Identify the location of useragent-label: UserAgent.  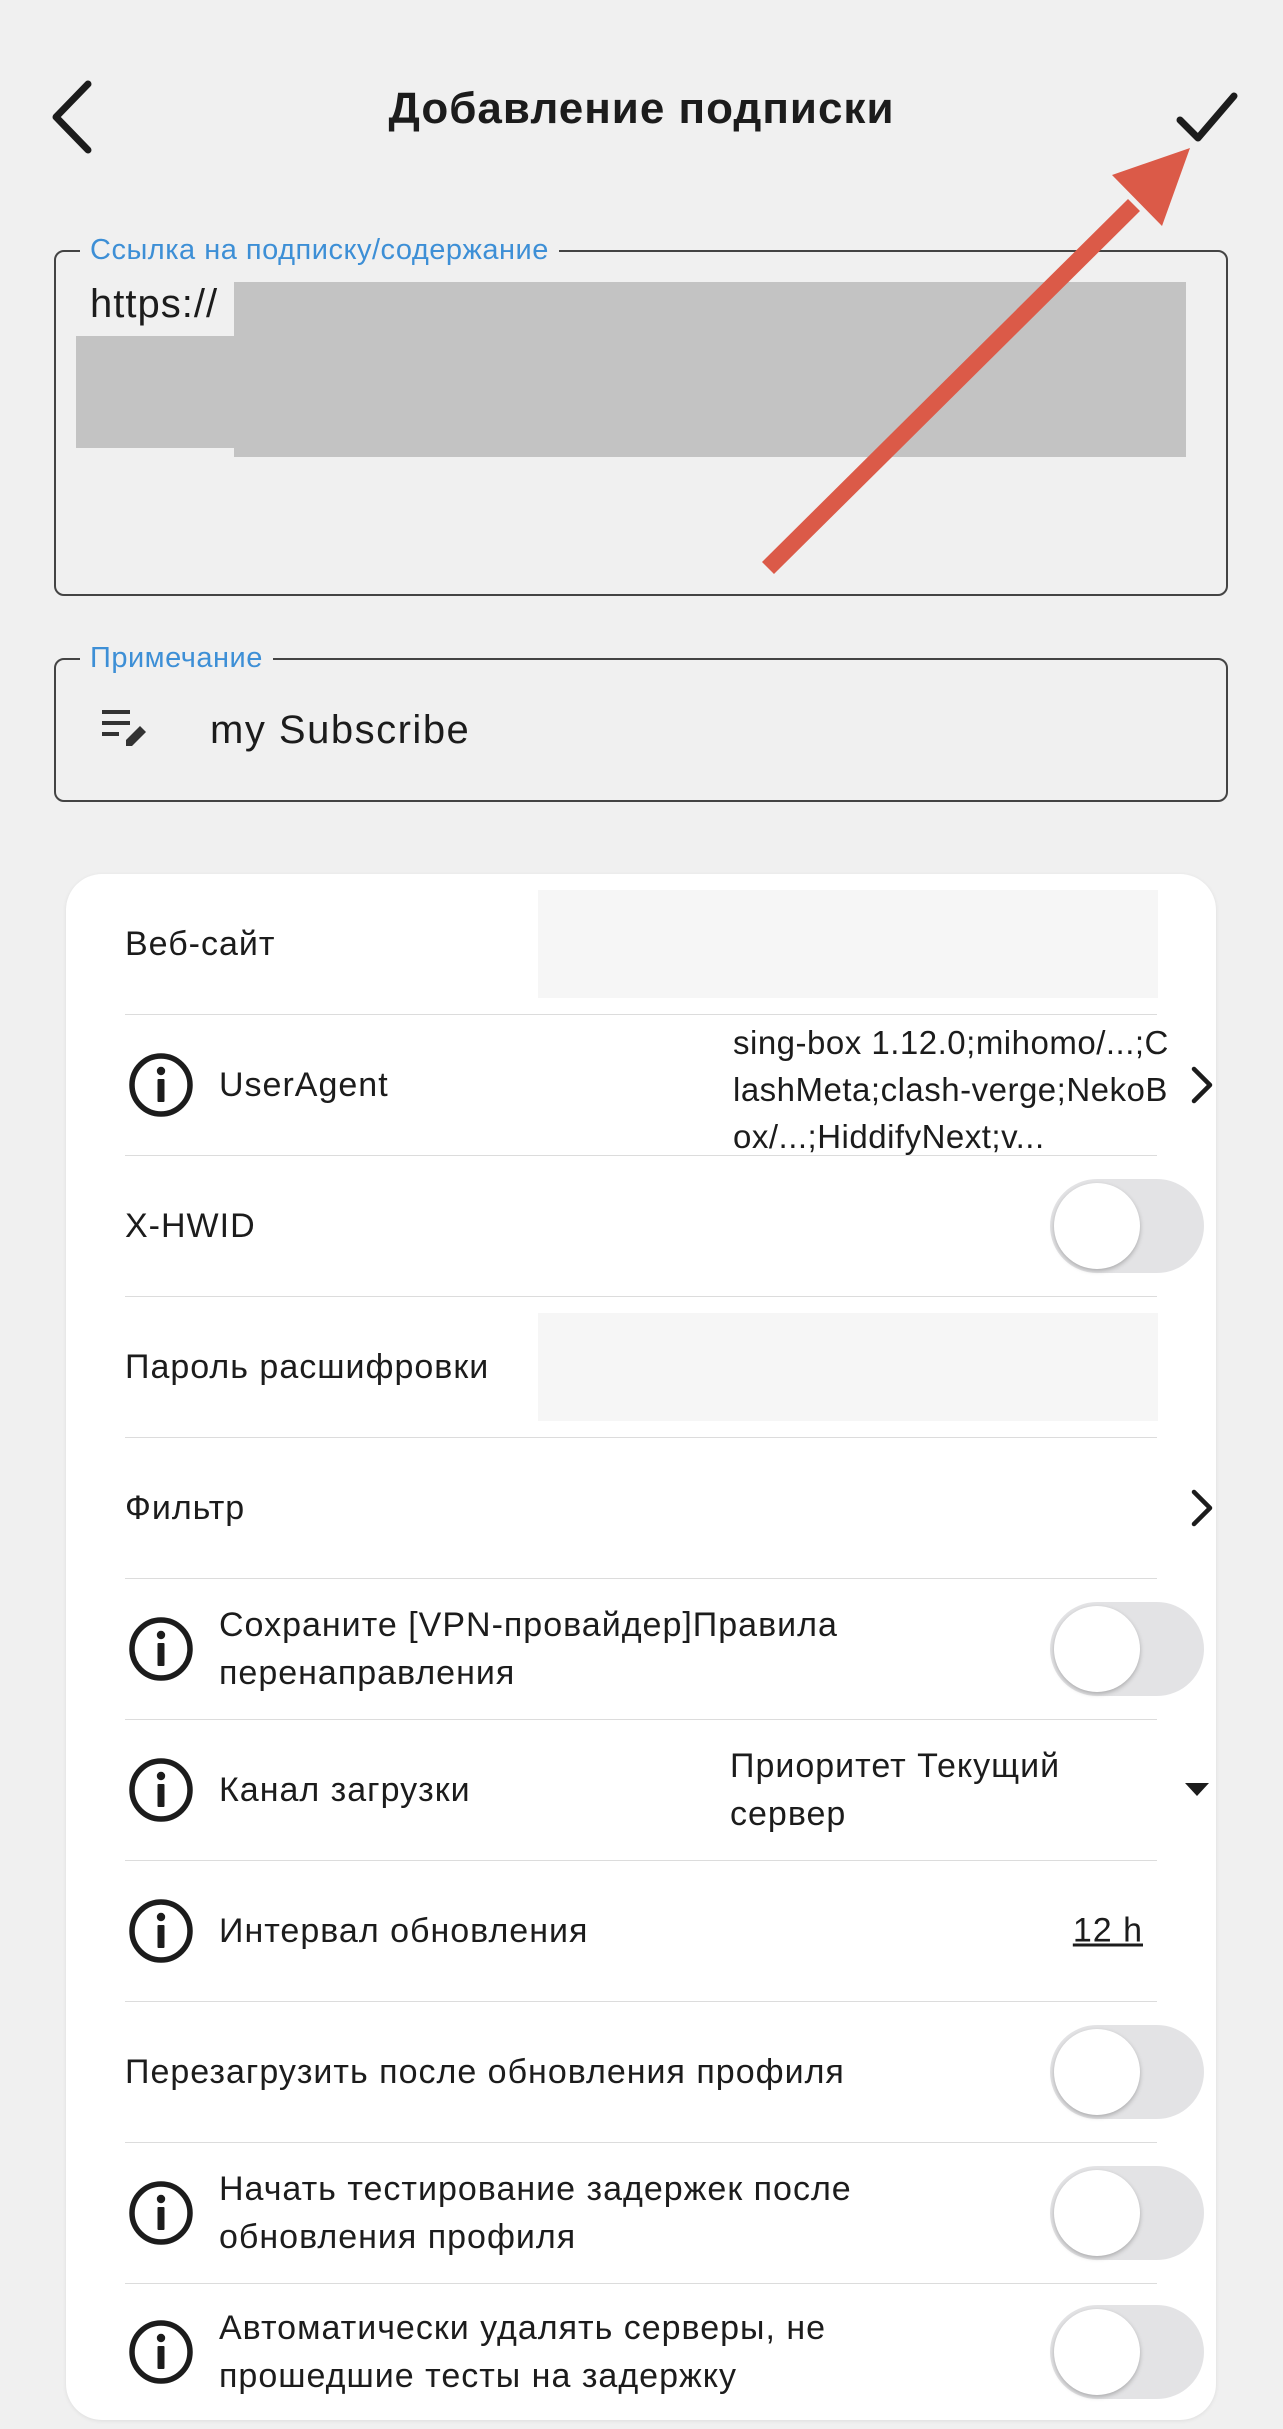
(304, 1085).